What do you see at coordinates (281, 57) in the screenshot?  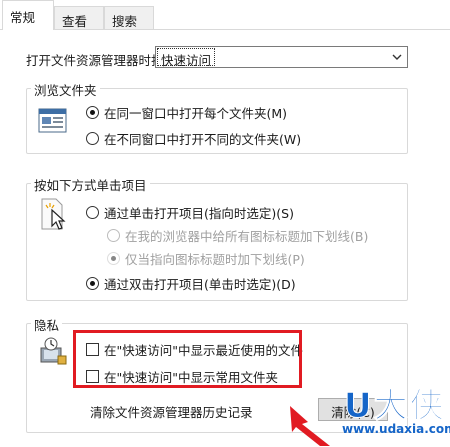 I see `open-explorer-dropdown: 快速访问` at bounding box center [281, 57].